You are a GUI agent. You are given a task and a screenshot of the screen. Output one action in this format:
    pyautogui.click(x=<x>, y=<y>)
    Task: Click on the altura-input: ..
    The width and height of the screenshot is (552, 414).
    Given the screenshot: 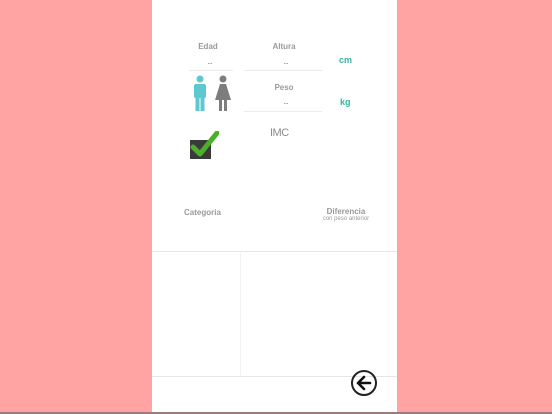 What is the action you would take?
    pyautogui.click(x=286, y=61)
    